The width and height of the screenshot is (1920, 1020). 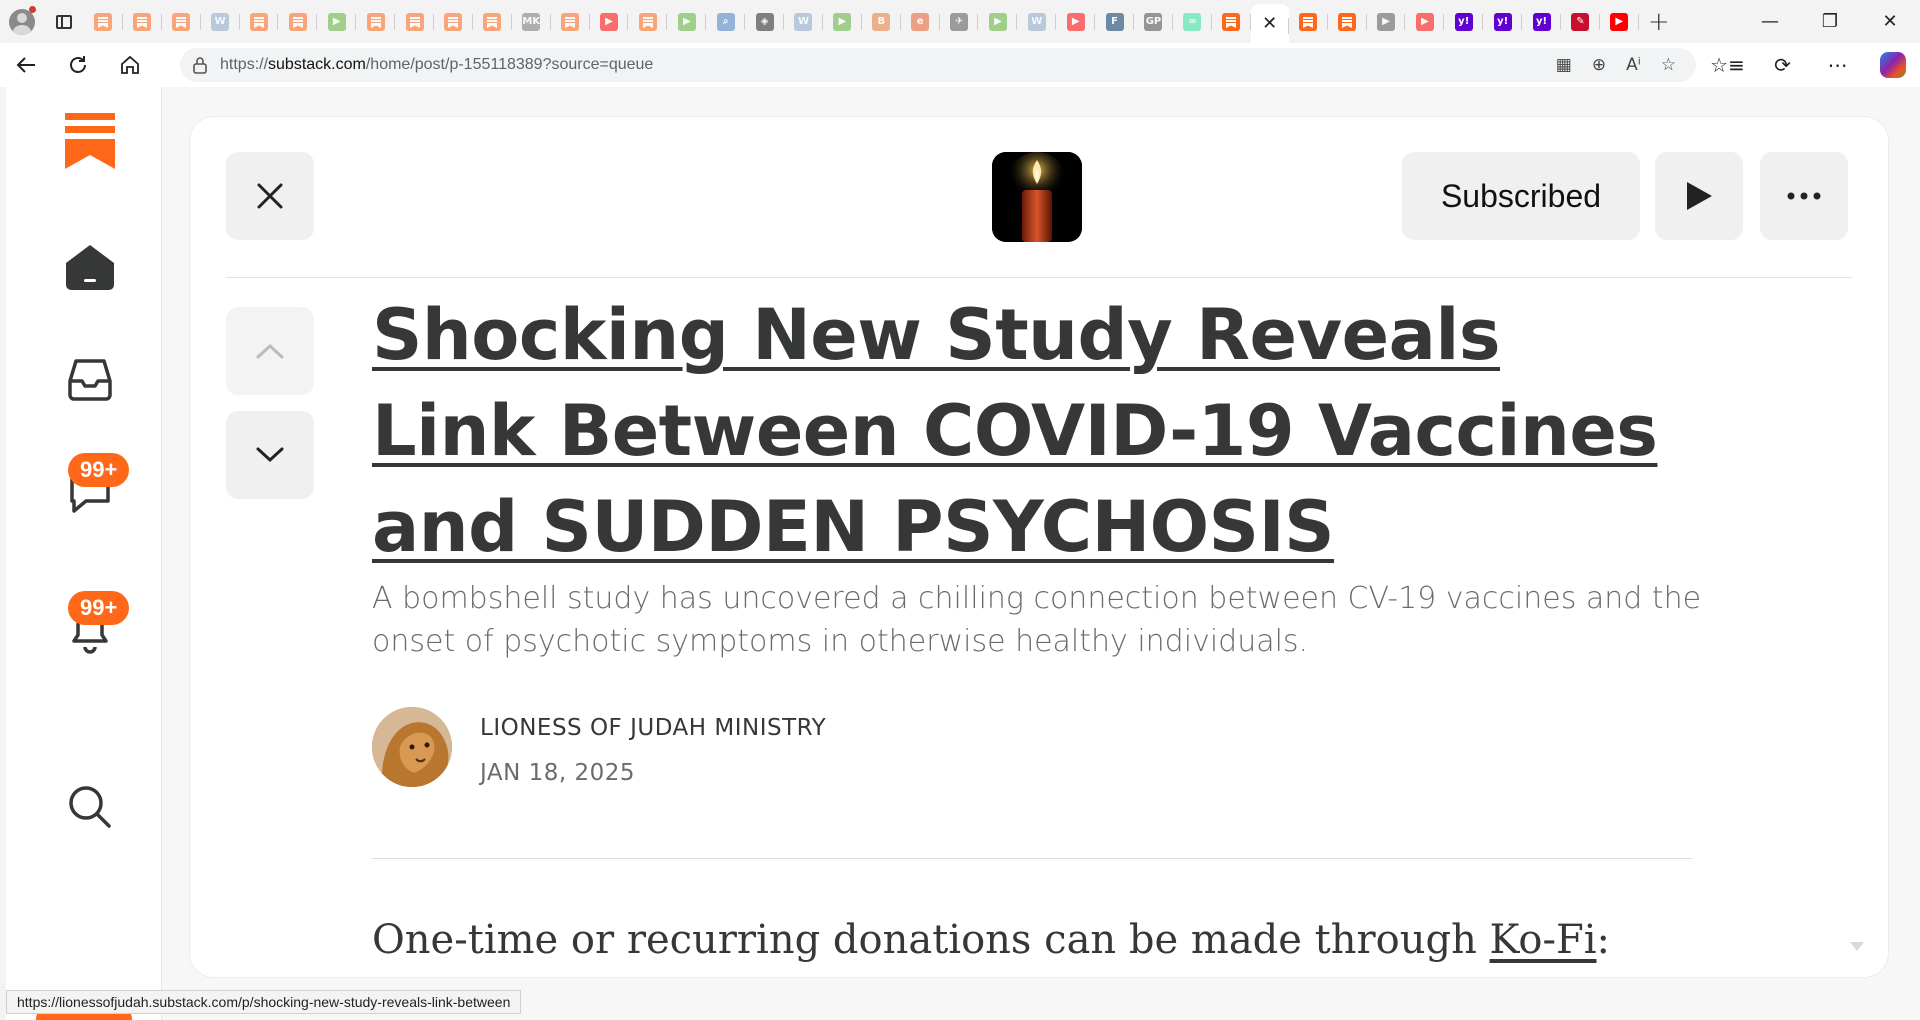 I want to click on chevron-down-icon, so click(x=270, y=455).